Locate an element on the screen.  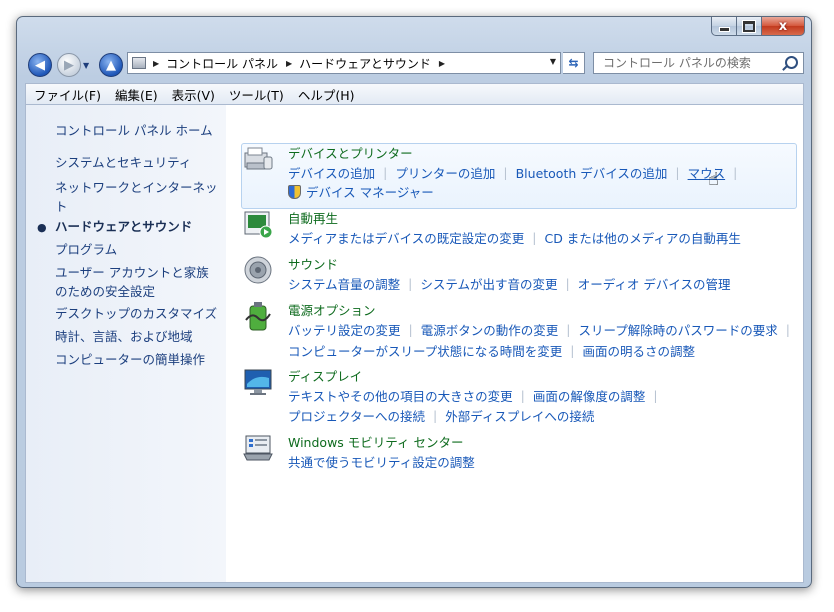
maximize-button is located at coordinates (749, 26).